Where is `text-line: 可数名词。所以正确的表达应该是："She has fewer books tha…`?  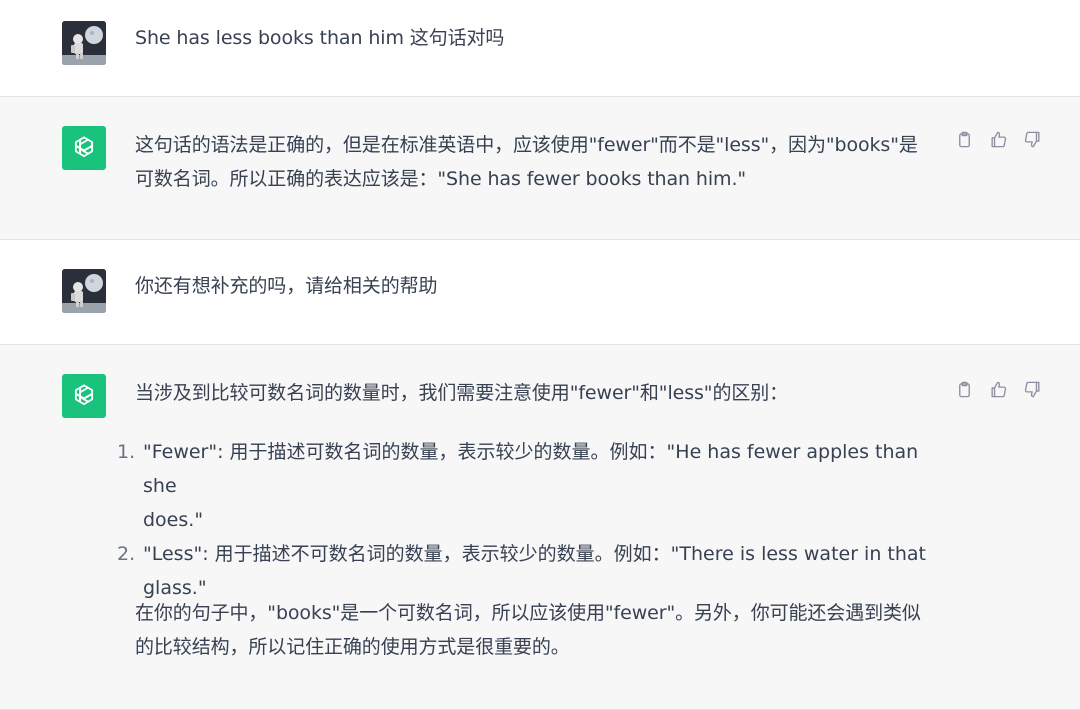 text-line: 可数名词。所以正确的表达应该是："She has fewer books tha… is located at coordinates (441, 179).